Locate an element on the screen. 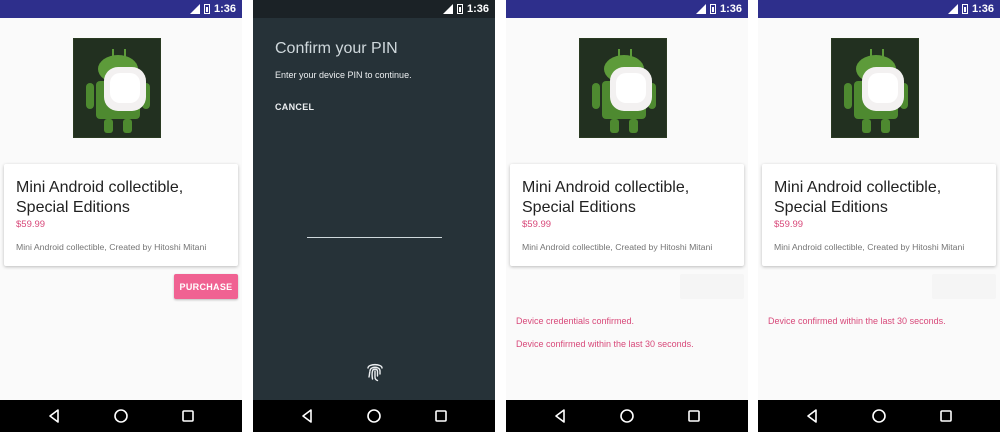 This screenshot has height=432, width=1000. purchase-button: PURCHASE is located at coordinates (206, 286).